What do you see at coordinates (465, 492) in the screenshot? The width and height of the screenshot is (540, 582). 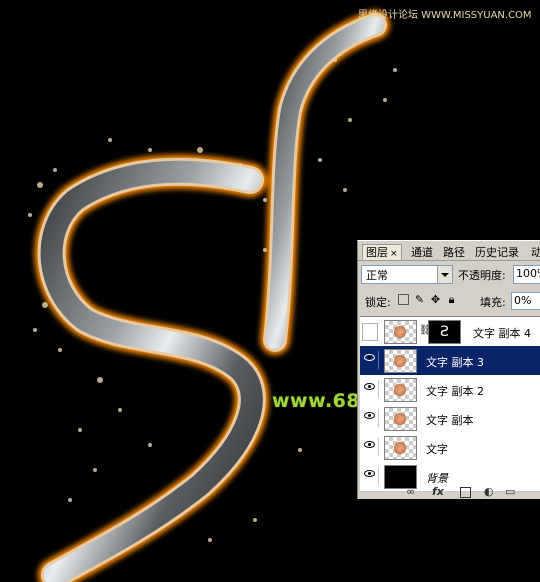 I see `add-mask-icon` at bounding box center [465, 492].